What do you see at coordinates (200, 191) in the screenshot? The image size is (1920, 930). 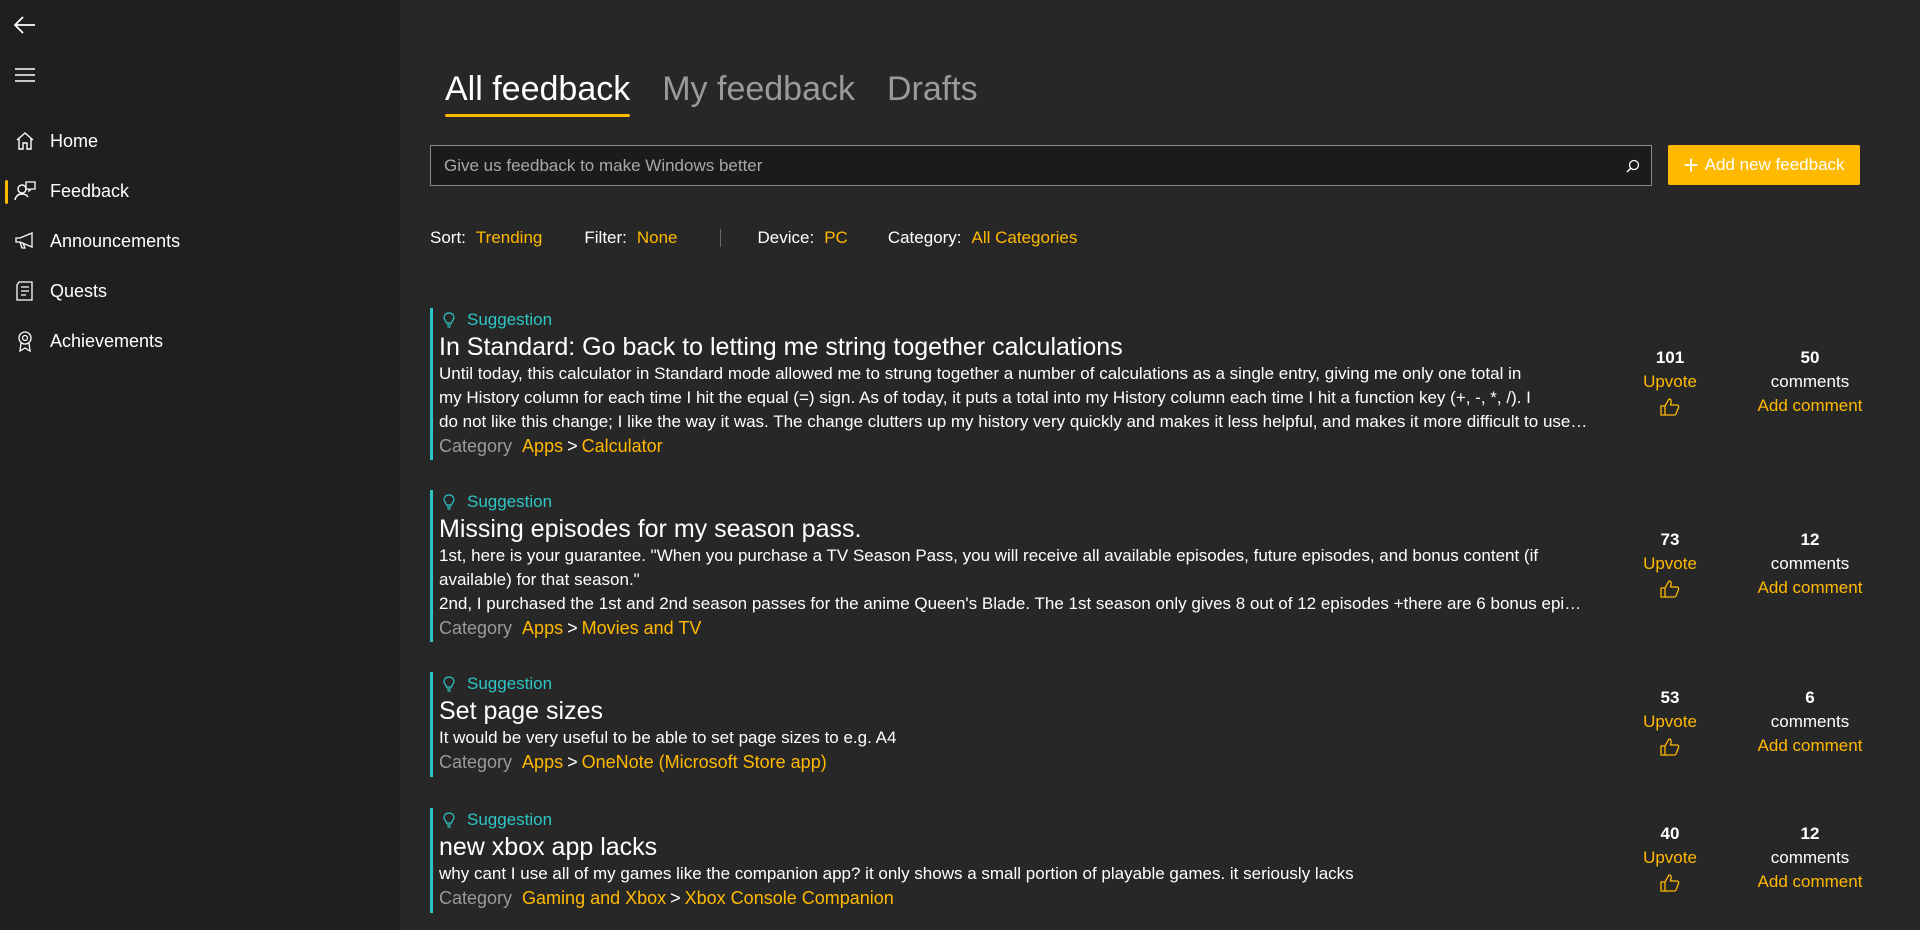 I see `sidebar-item-feedback: Feedback` at bounding box center [200, 191].